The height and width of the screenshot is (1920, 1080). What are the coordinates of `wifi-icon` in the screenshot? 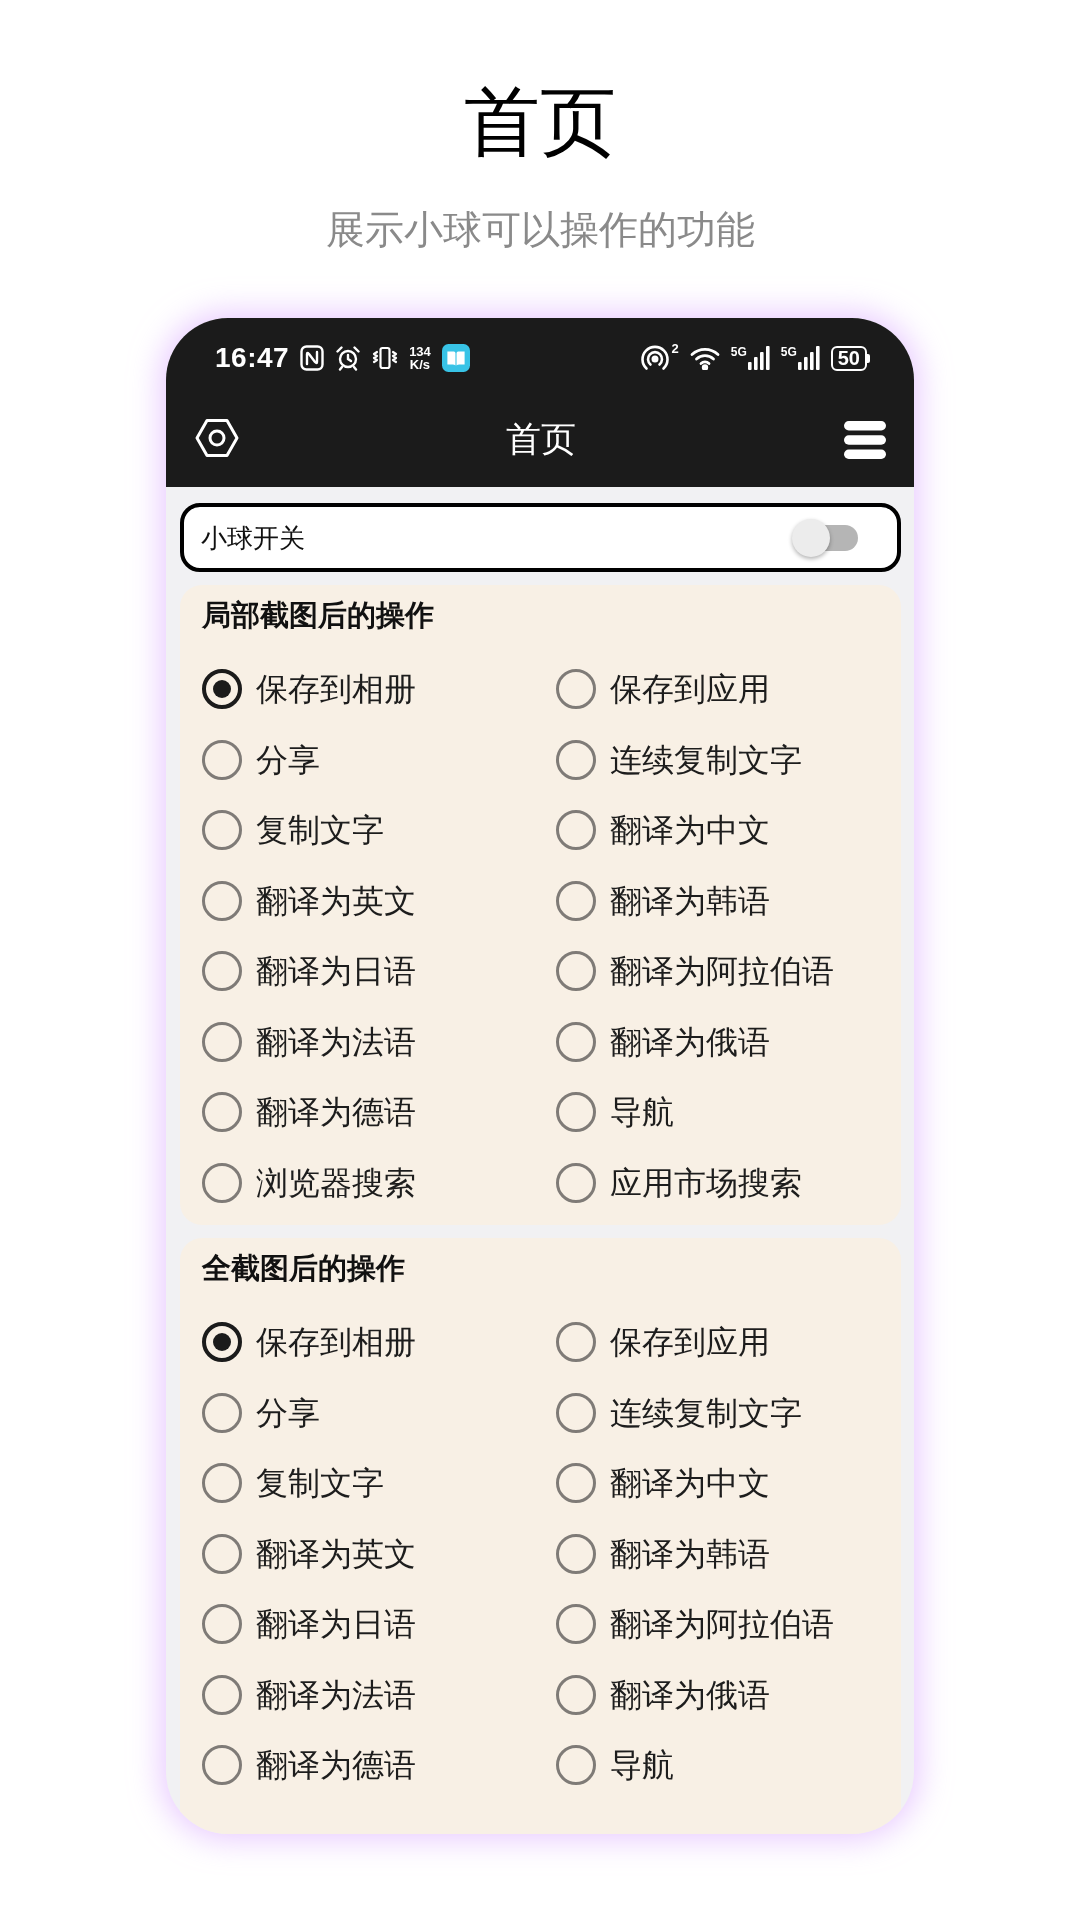 It's located at (704, 358).